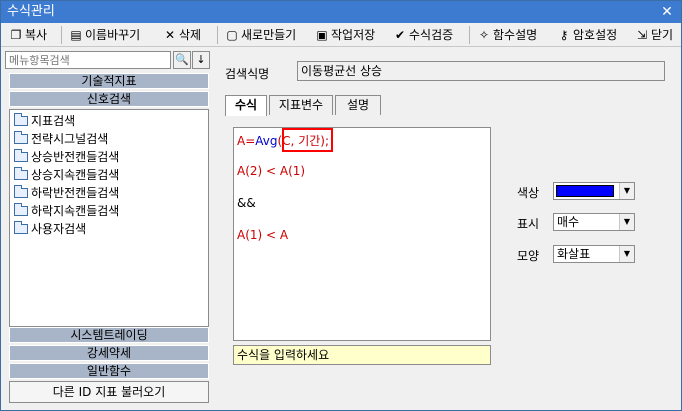  Describe the element at coordinates (44, 121) in the screenshot. I see `tree-item-indicator-search: 지표검색` at that location.